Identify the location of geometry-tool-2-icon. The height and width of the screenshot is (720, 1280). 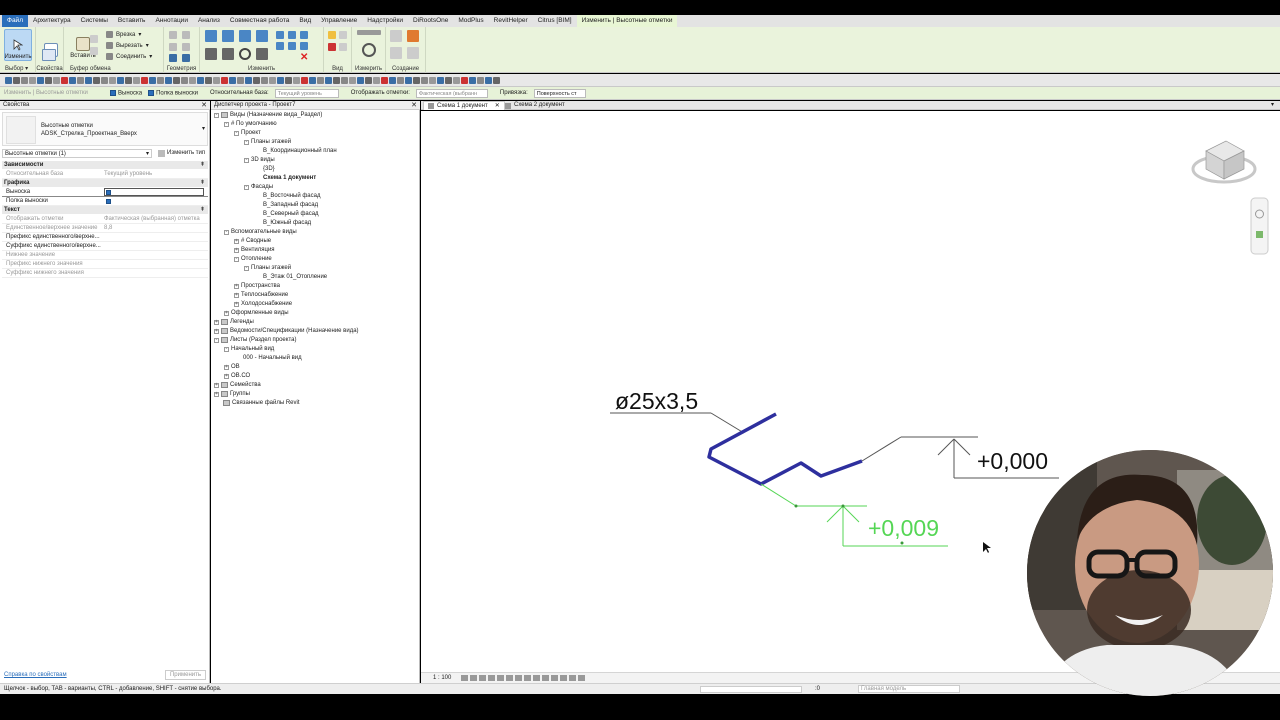
(186, 35).